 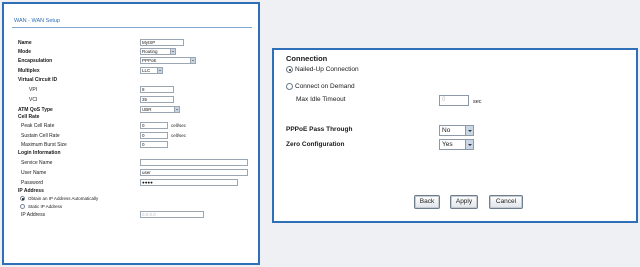 What do you see at coordinates (456, 144) in the screenshot?
I see `zero-config-select: Yes` at bounding box center [456, 144].